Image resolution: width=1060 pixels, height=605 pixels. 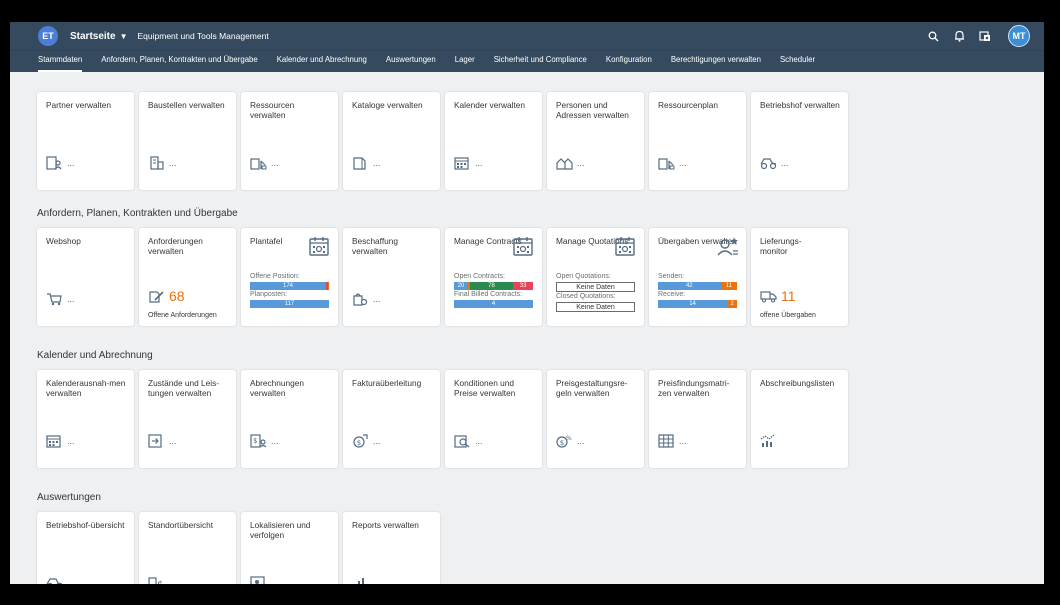 I want to click on bar-label: Senden:, so click(x=671, y=276).